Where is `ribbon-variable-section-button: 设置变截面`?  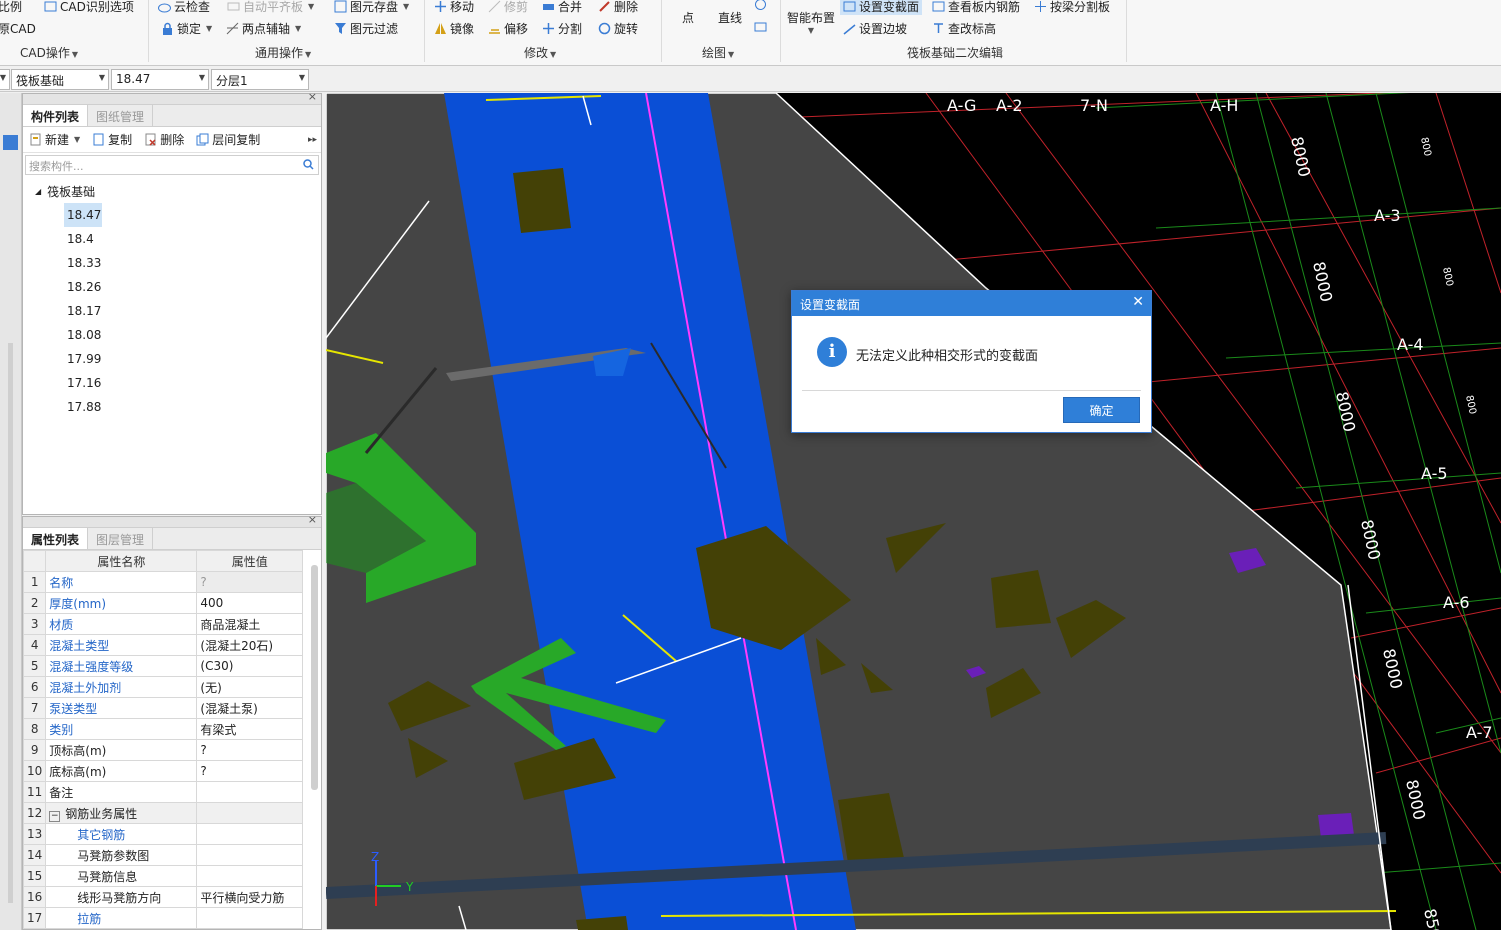
ribbon-variable-section-button: 设置变截面 is located at coordinates (881, 7).